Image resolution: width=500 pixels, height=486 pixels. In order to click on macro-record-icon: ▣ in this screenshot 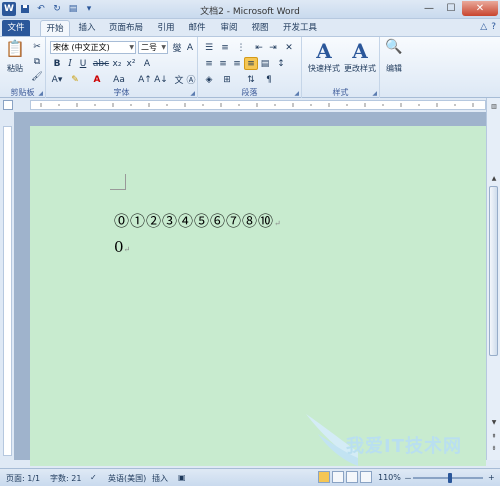, I will do `click(182, 477)`.